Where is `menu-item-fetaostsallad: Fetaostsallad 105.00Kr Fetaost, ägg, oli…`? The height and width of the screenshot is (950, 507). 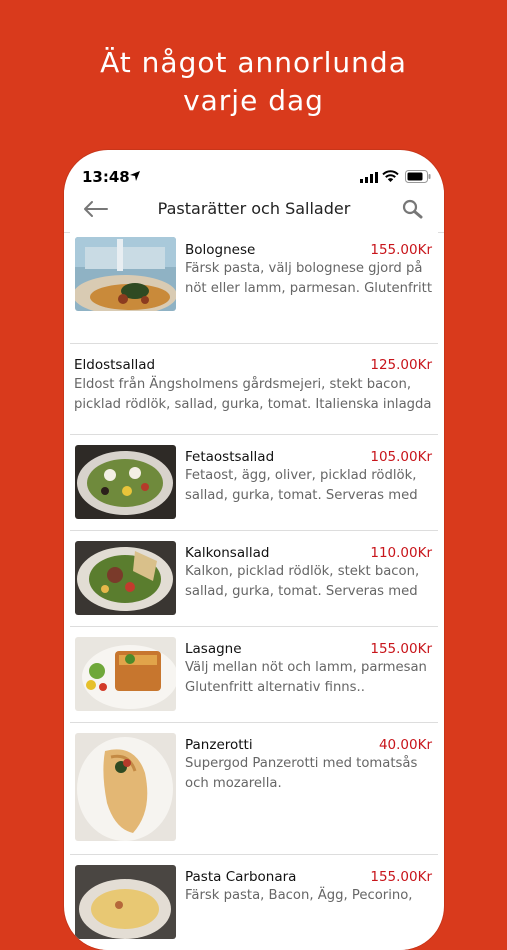
menu-item-fetaostsallad: Fetaostsallad 105.00Kr Fetaost, ägg, oli… is located at coordinates (254, 483).